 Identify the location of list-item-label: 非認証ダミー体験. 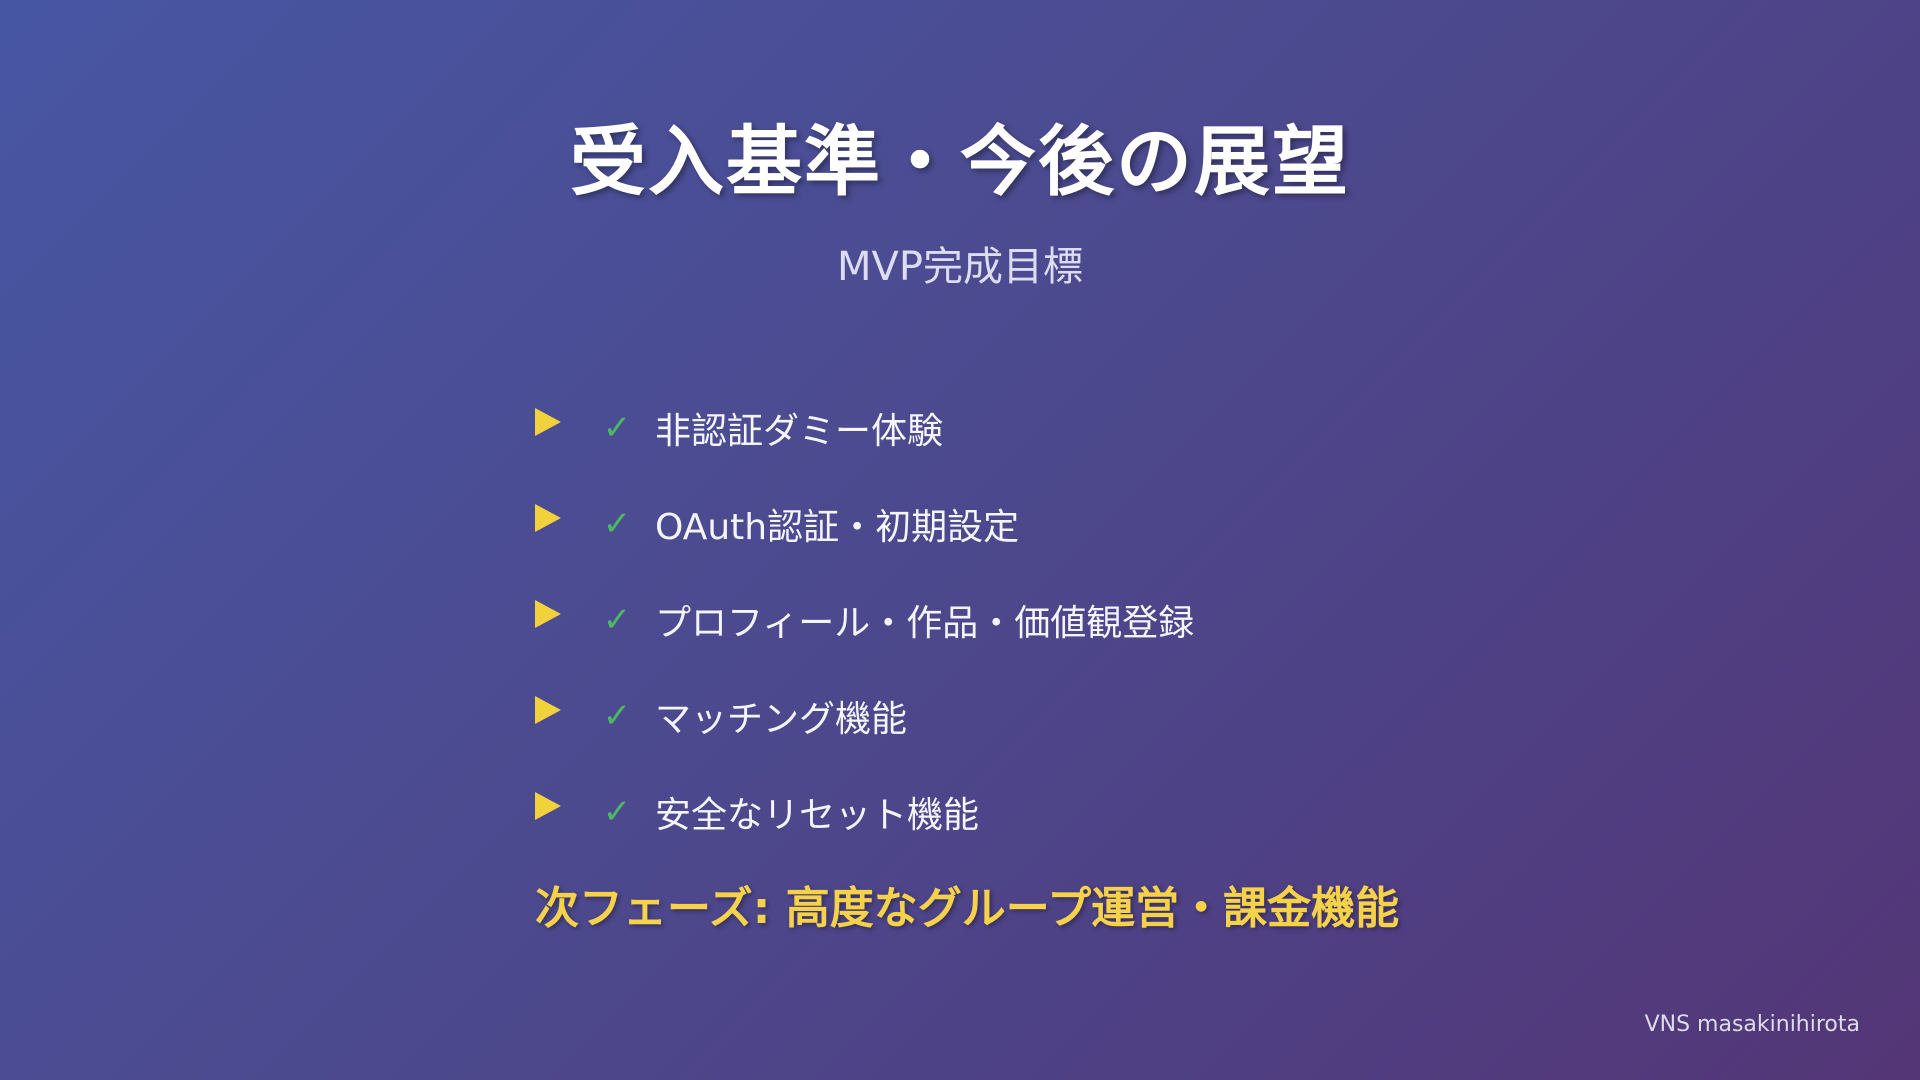
(799, 431).